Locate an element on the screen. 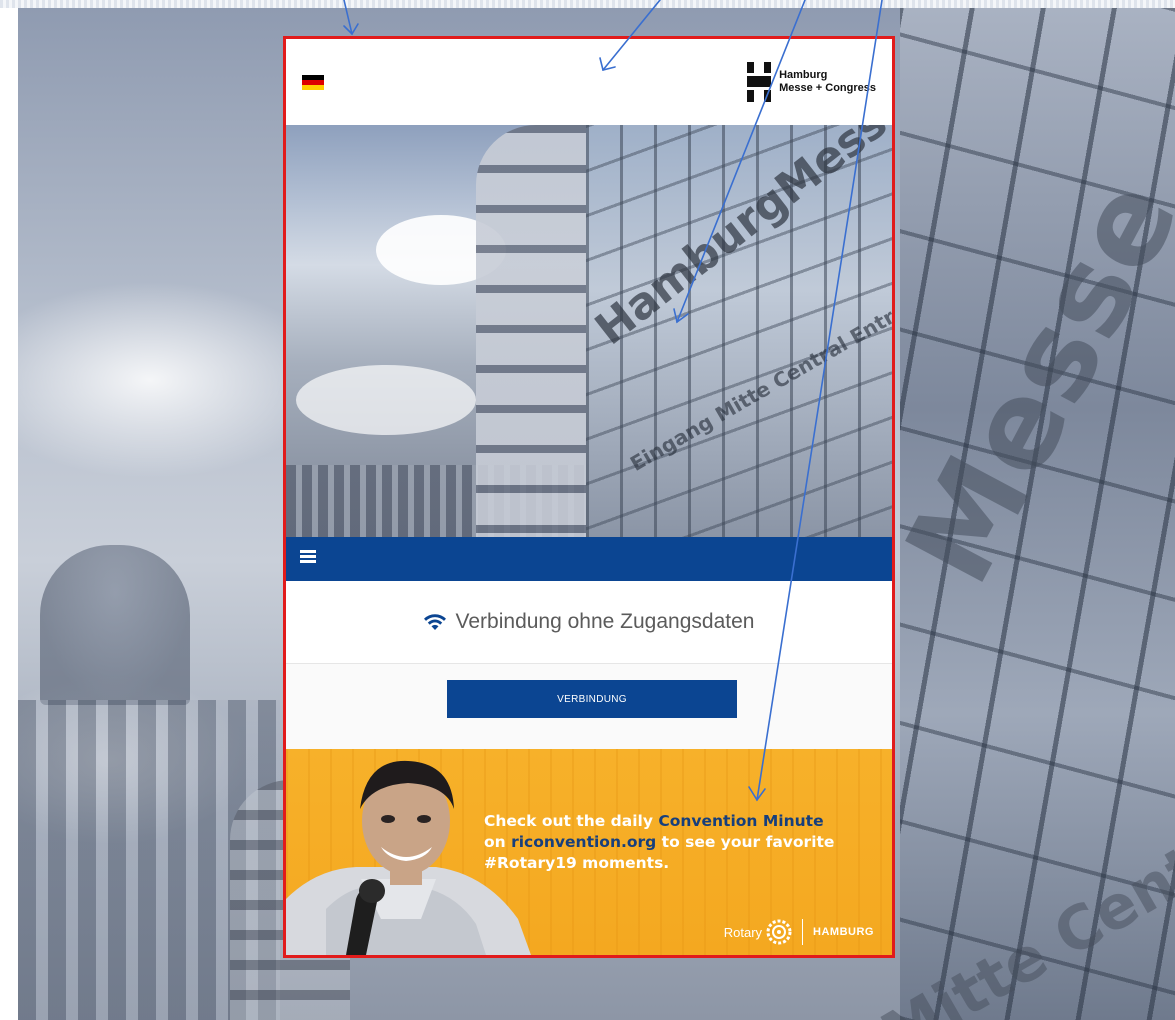  connection-label: Verbindung ohne Zugangsdaten is located at coordinates (605, 621).